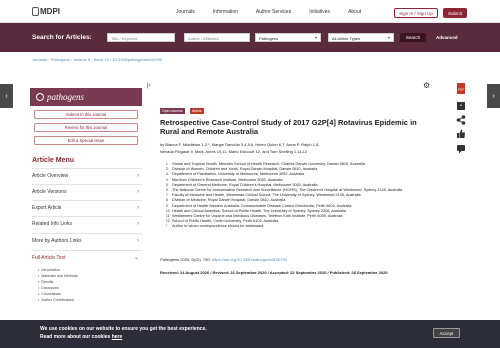  I want to click on menu-label: Full Article Text, so click(49, 257).